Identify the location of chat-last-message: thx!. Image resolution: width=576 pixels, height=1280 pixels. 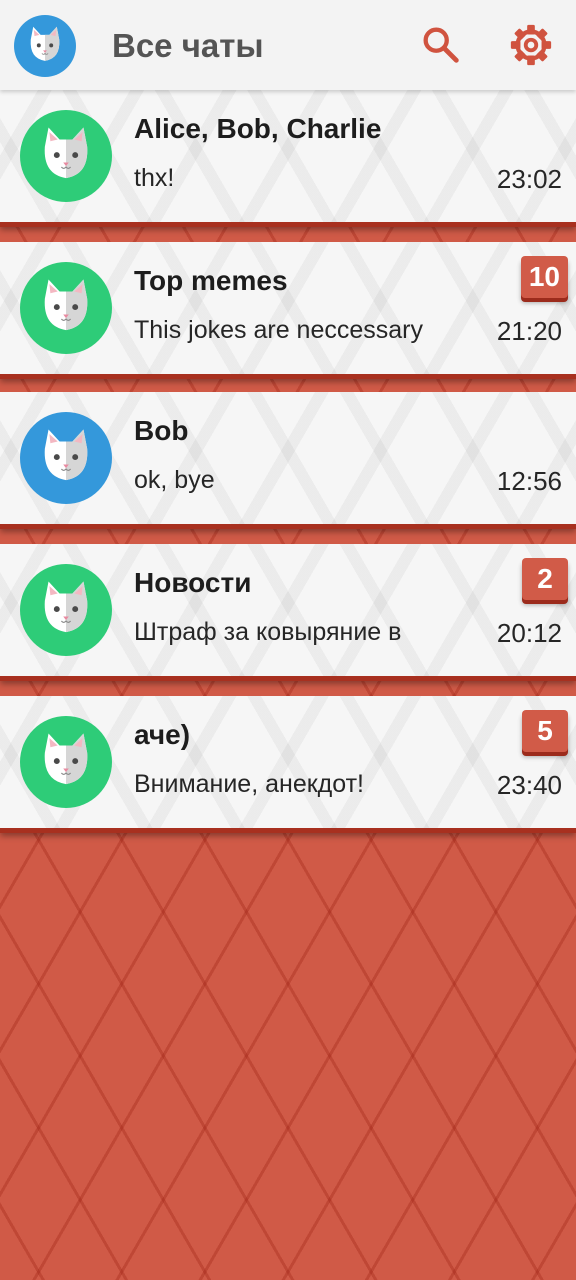
(154, 178).